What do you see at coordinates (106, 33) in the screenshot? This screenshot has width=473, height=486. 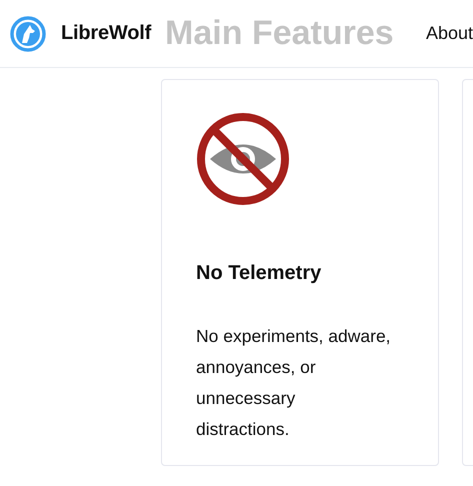 I see `brand-name: LibreWolf` at bounding box center [106, 33].